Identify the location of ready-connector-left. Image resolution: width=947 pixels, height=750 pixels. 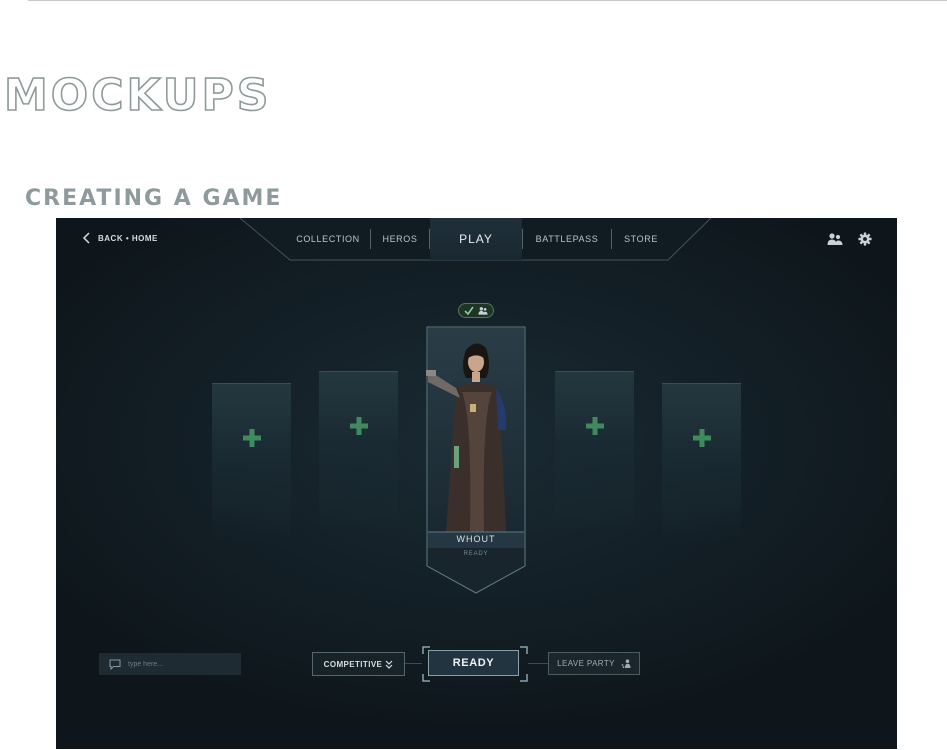
(413, 663).